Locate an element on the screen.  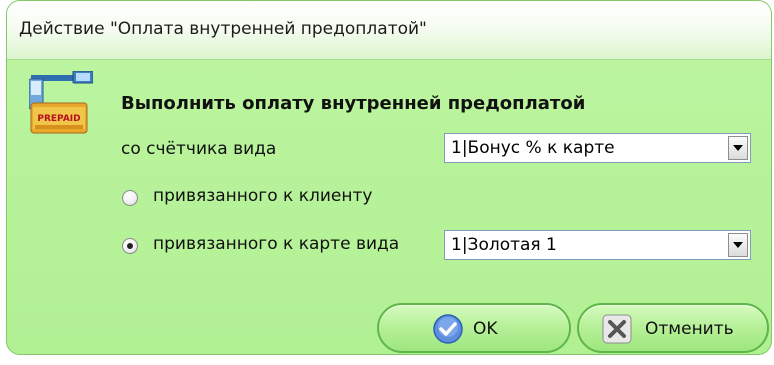
ok-label: OK is located at coordinates (485, 329).